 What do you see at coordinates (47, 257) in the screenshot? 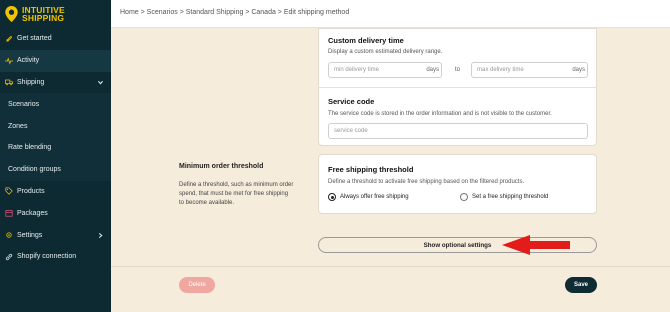
I see `sidebar-item-label: Shopify connection` at bounding box center [47, 257].